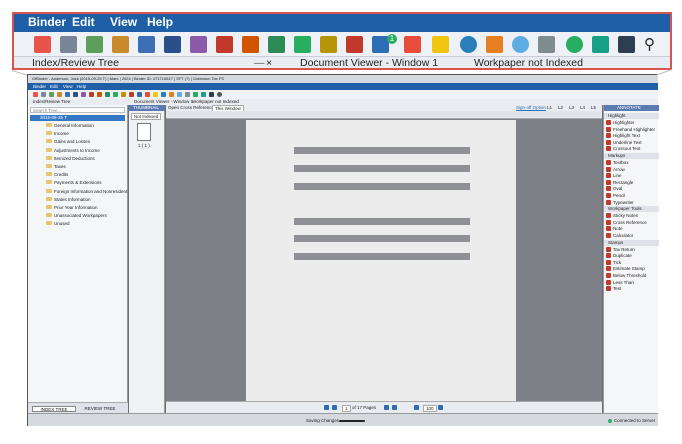  I want to click on index-tree-tab: INDEX TREE, so click(54, 409).